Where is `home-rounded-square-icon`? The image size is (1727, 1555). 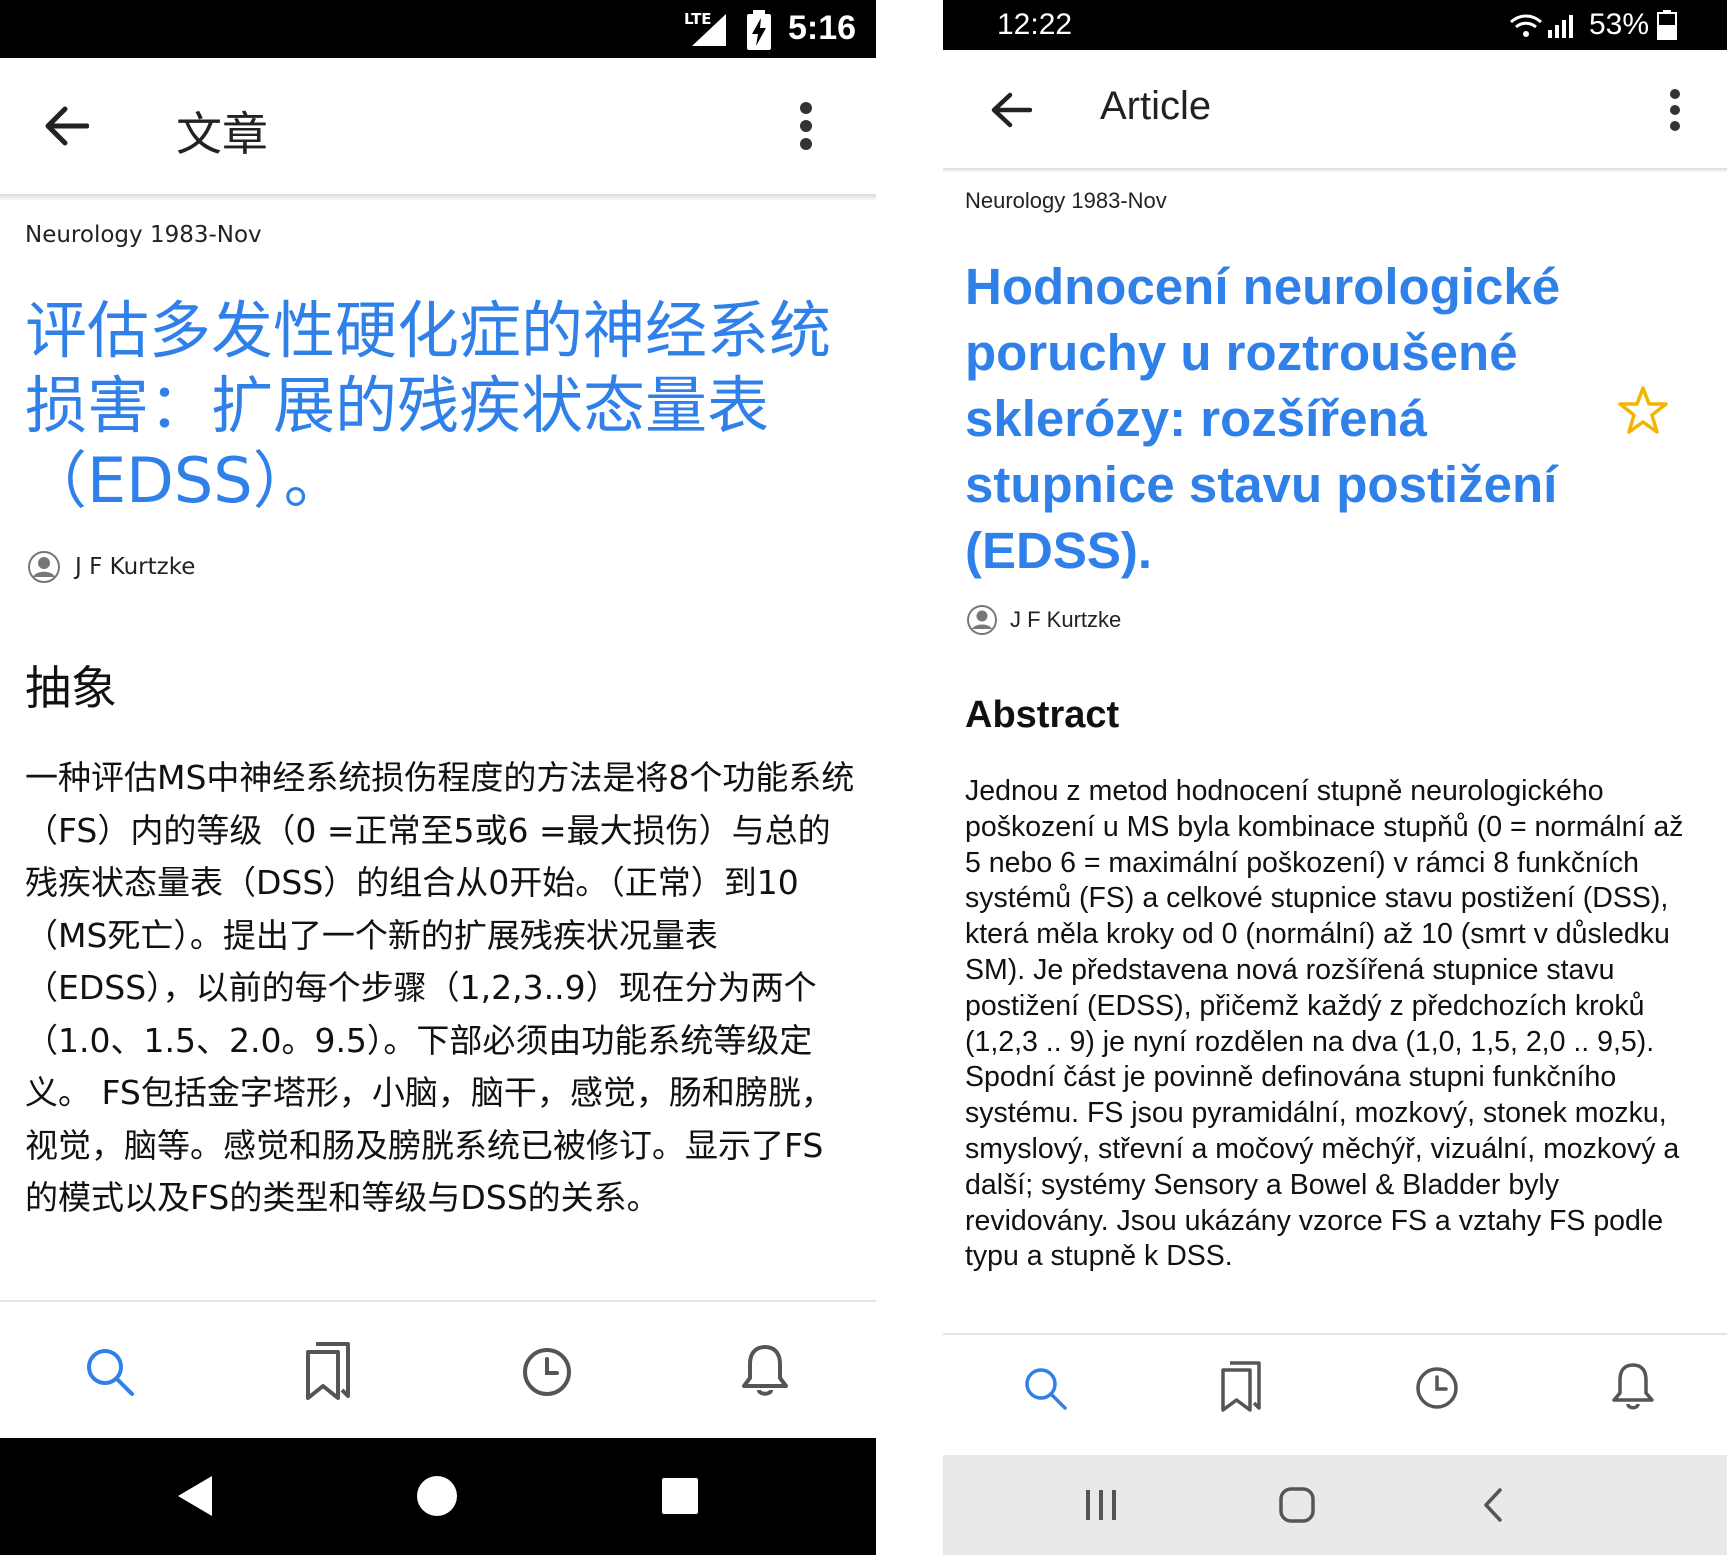
home-rounded-square-icon is located at coordinates (1297, 1505).